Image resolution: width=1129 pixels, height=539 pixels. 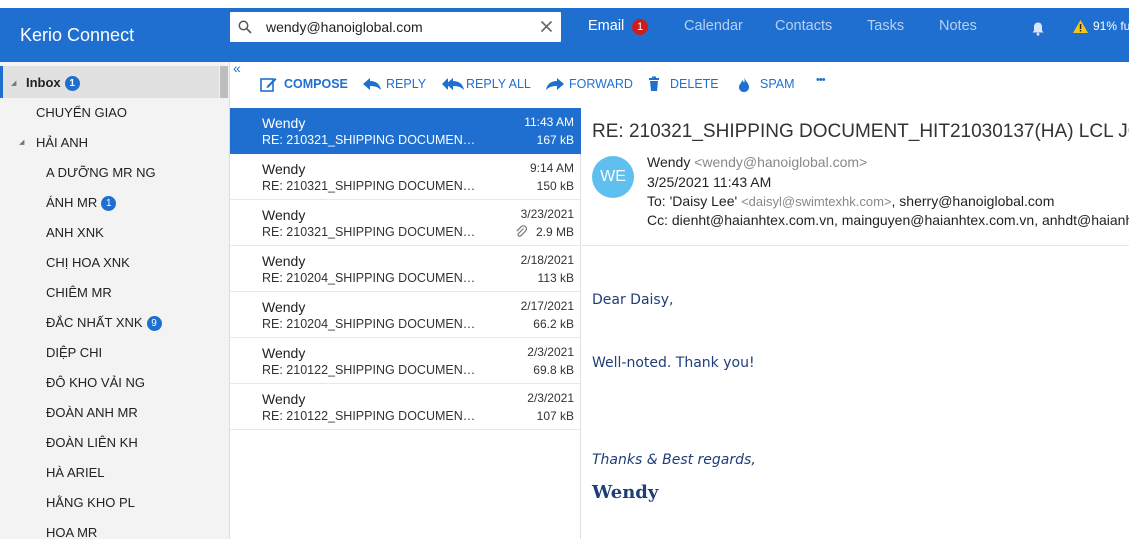 I want to click on sidebar-item-anh-xnk: ANH XNK, so click(x=75, y=232).